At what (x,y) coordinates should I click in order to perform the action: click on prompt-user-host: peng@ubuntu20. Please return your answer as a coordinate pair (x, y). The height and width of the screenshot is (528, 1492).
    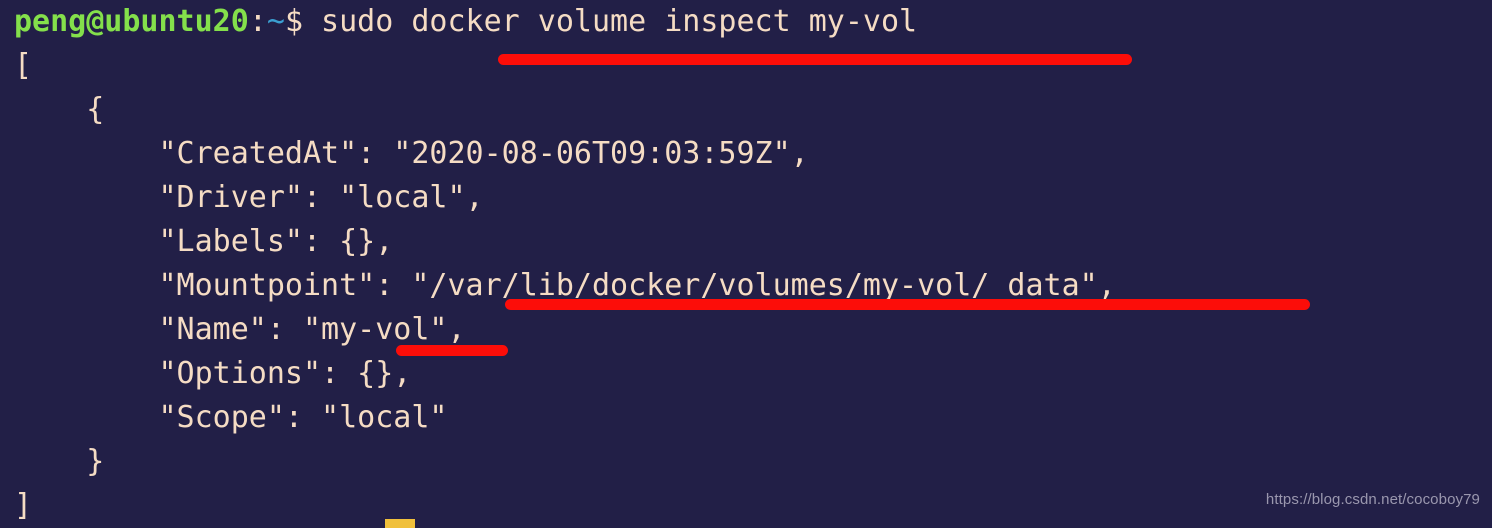
    Looking at the image, I should click on (131, 21).